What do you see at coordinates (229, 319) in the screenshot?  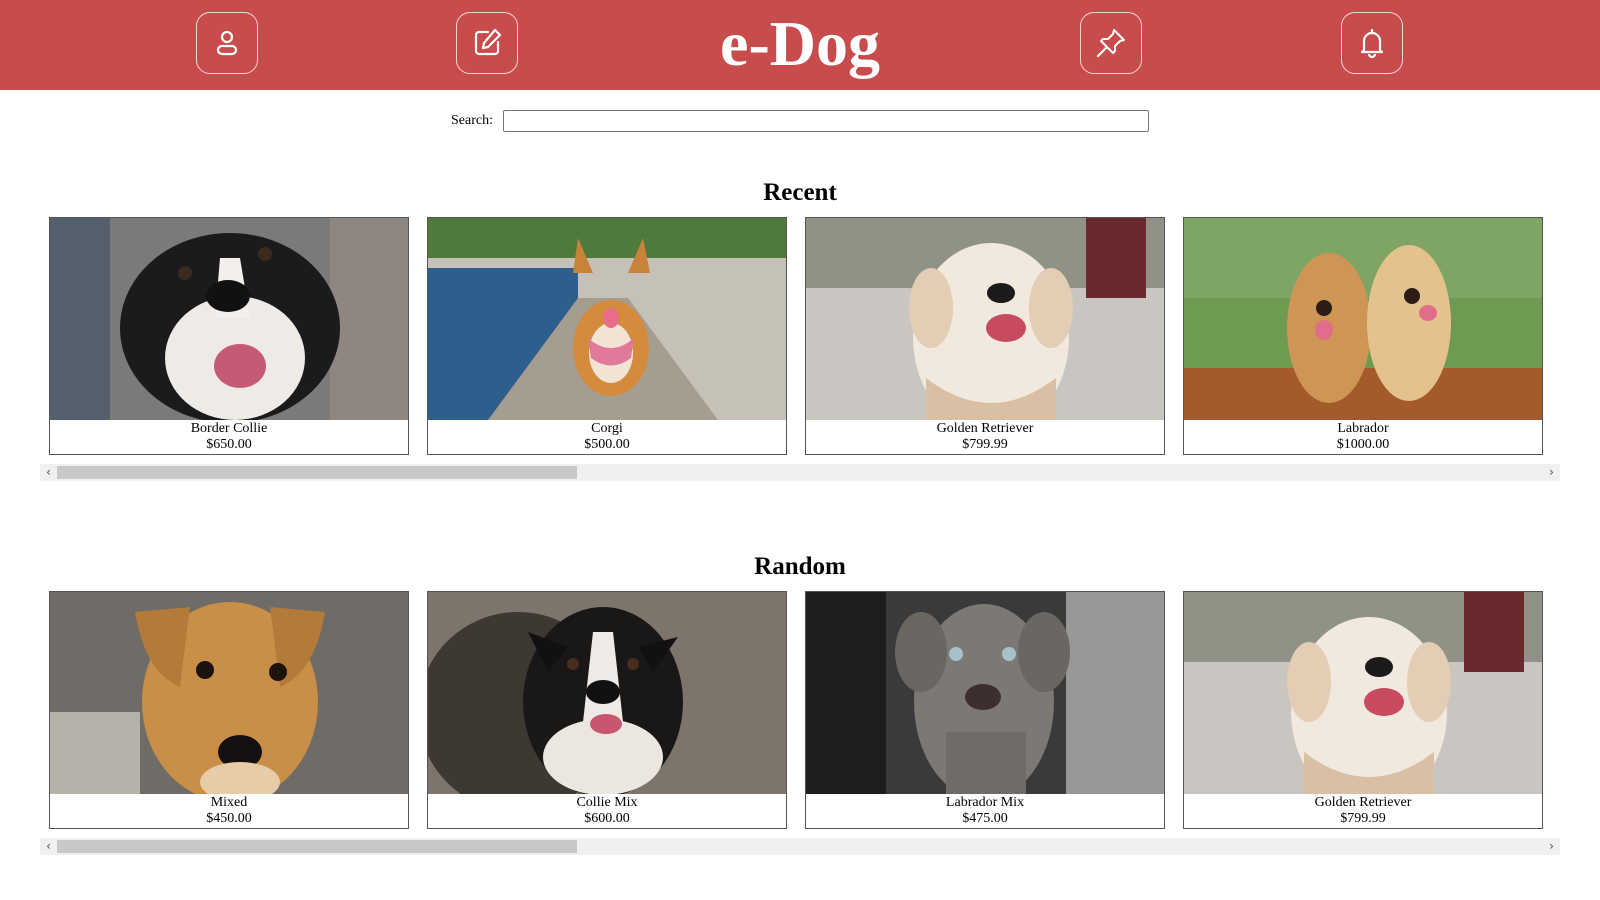 I see `border-collie-photo` at bounding box center [229, 319].